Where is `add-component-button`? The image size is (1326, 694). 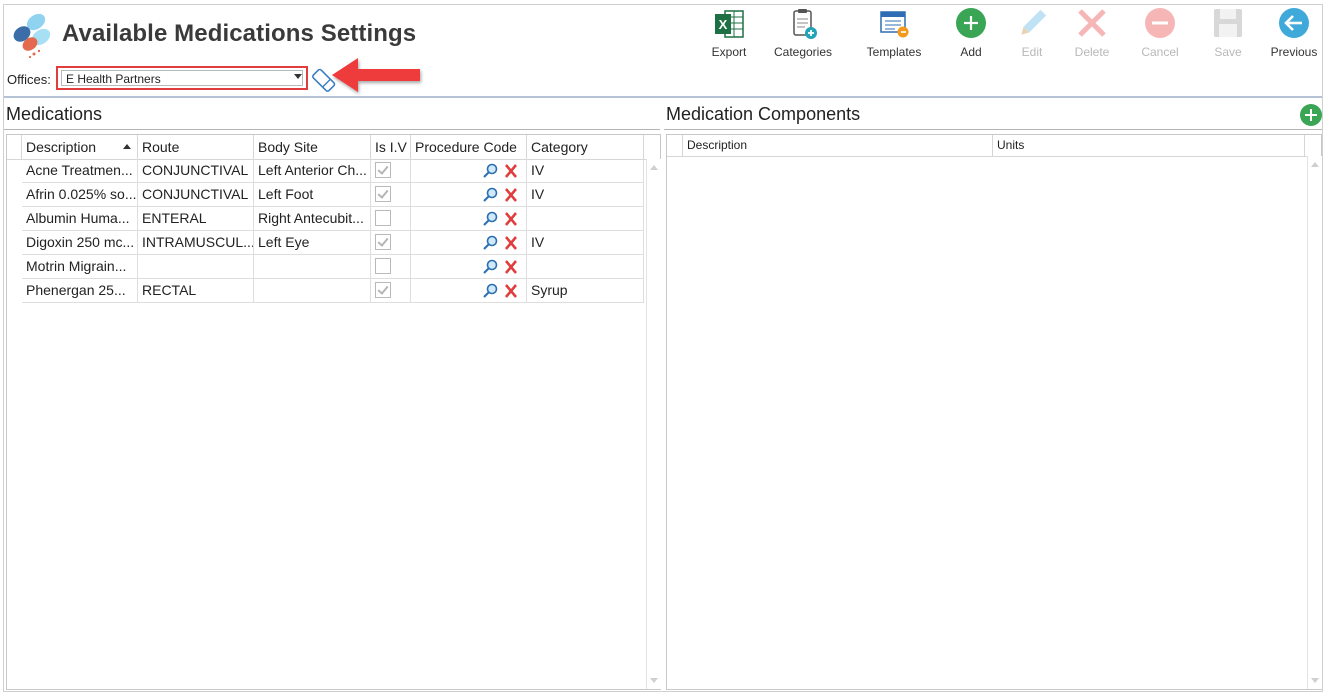 add-component-button is located at coordinates (1311, 115).